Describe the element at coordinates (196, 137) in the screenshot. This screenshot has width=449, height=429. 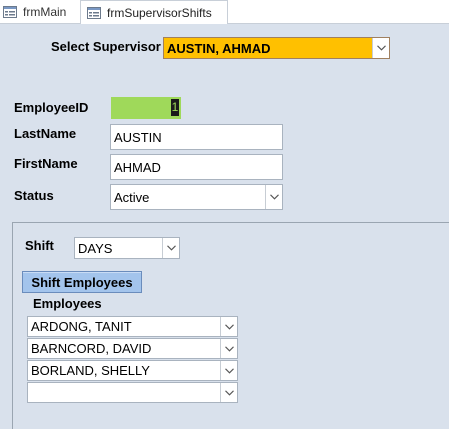
I see `lastname-field: AUSTIN` at that location.